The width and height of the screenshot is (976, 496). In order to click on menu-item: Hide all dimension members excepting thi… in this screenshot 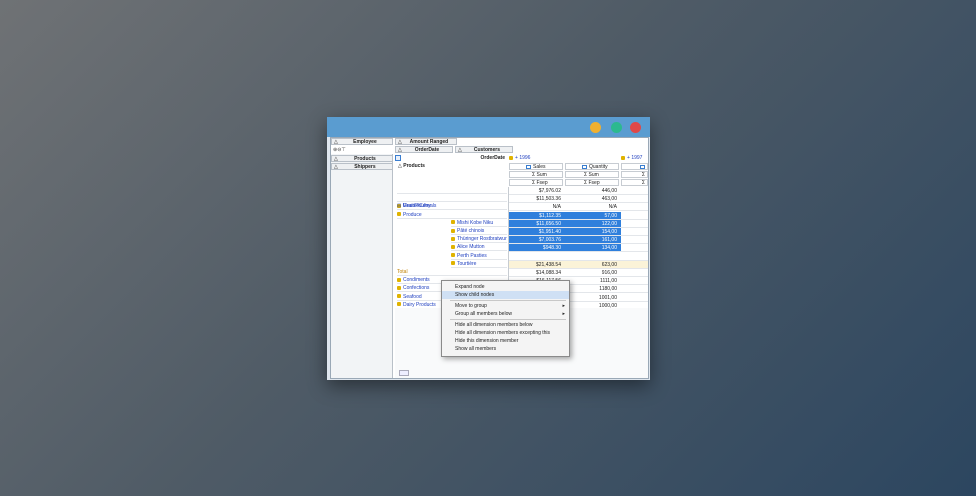, I will do `click(505, 333)`.